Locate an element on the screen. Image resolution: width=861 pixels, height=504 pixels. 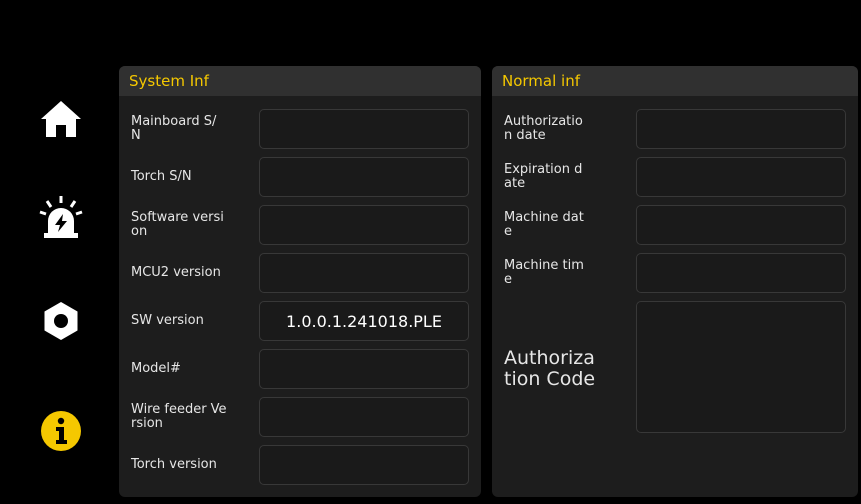
gear-icon is located at coordinates (61, 321).